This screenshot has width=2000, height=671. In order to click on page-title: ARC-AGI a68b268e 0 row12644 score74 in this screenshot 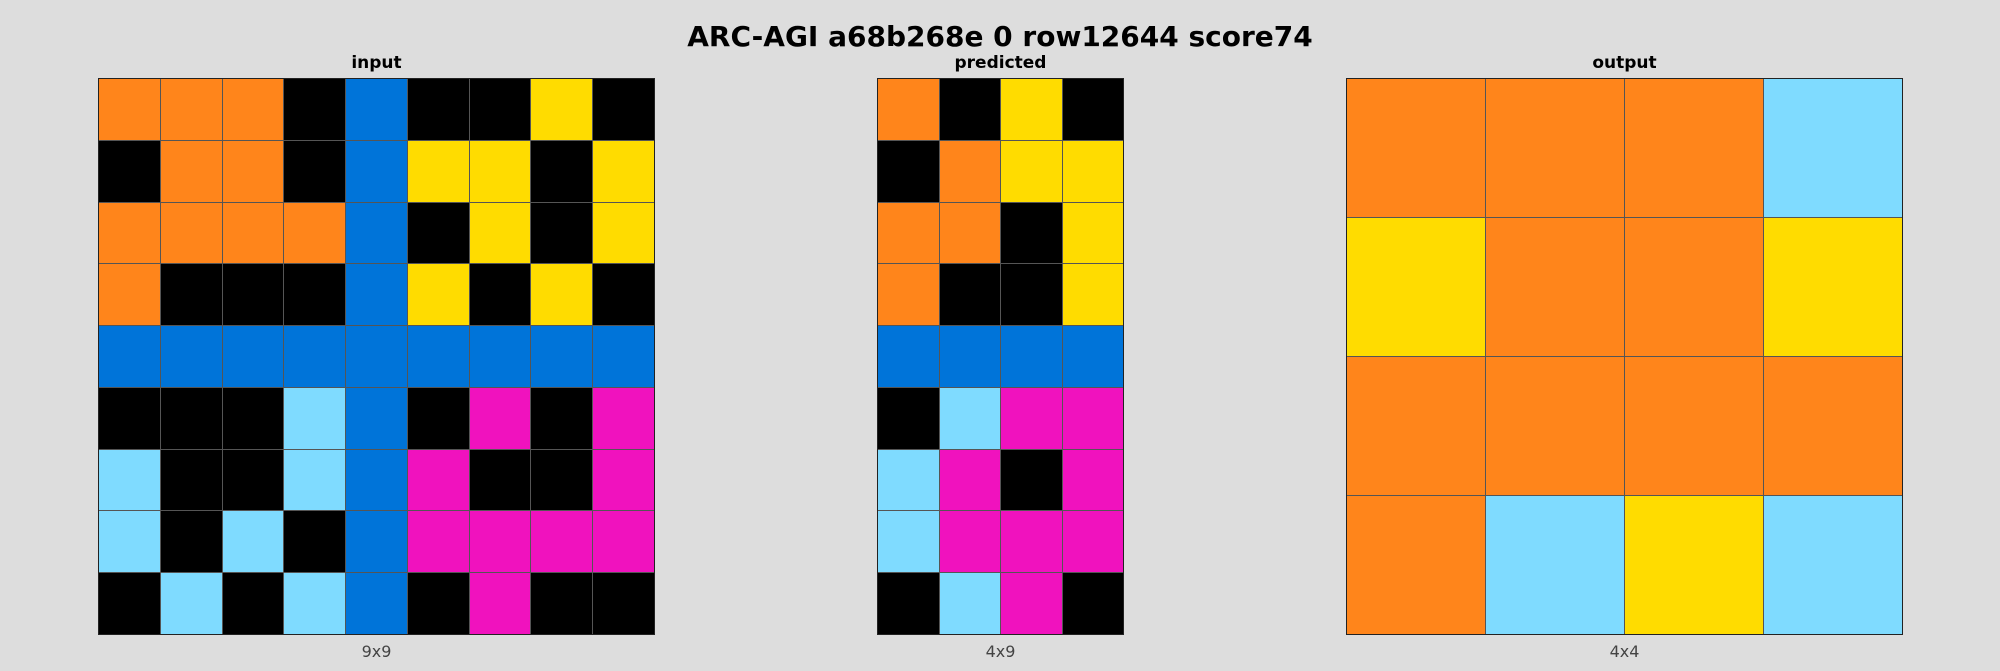, I will do `click(1000, 36)`.